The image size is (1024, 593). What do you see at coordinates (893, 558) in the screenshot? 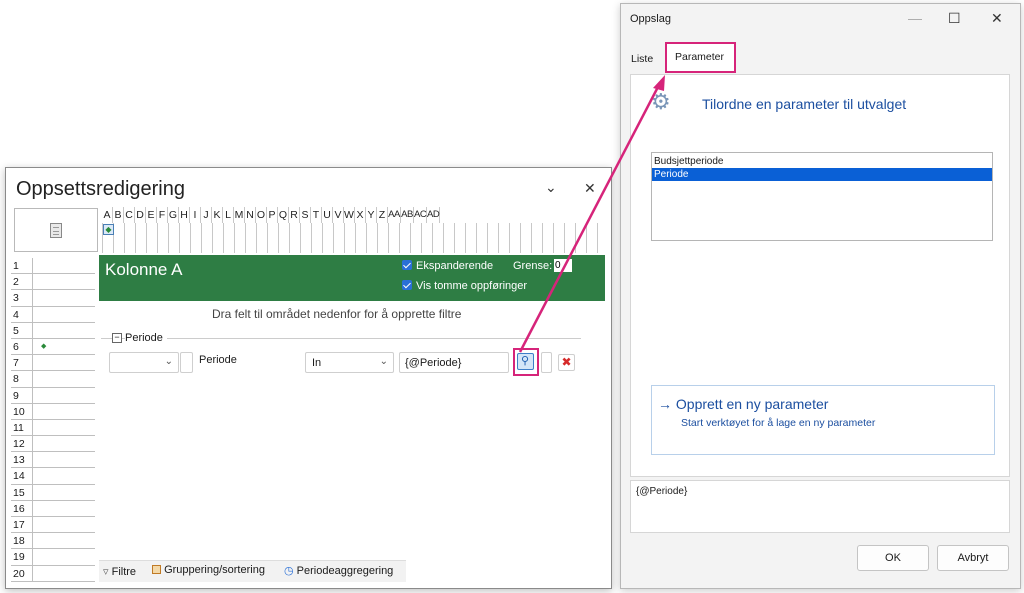
I see `ok-button: OK` at bounding box center [893, 558].